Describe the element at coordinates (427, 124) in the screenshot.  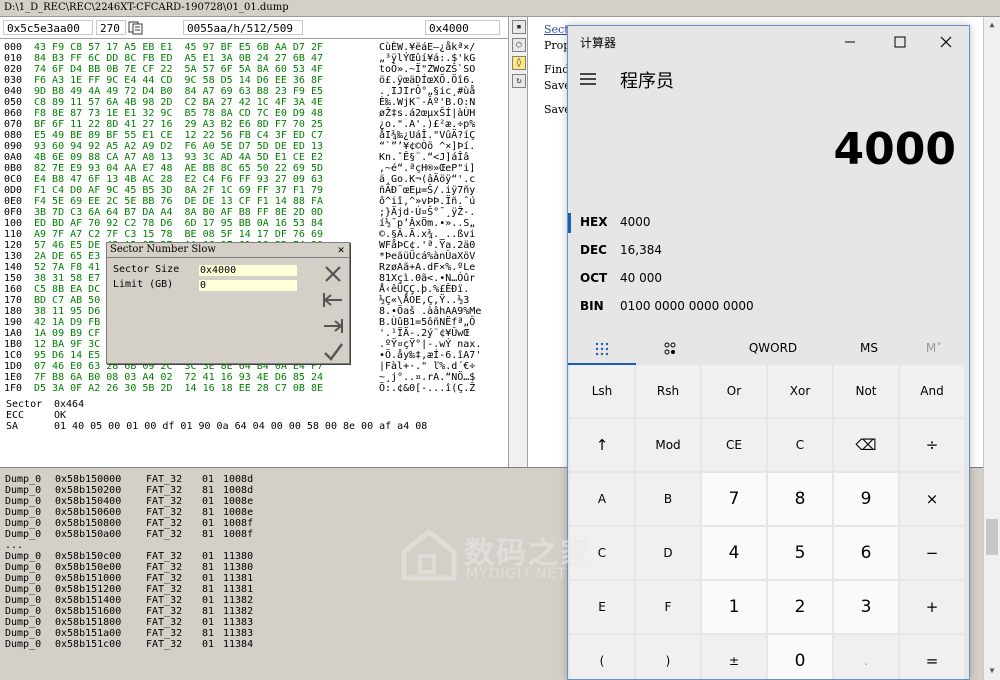
I see `hex-ascii: ¿o.".A'.)£²æ.÷p%` at that location.